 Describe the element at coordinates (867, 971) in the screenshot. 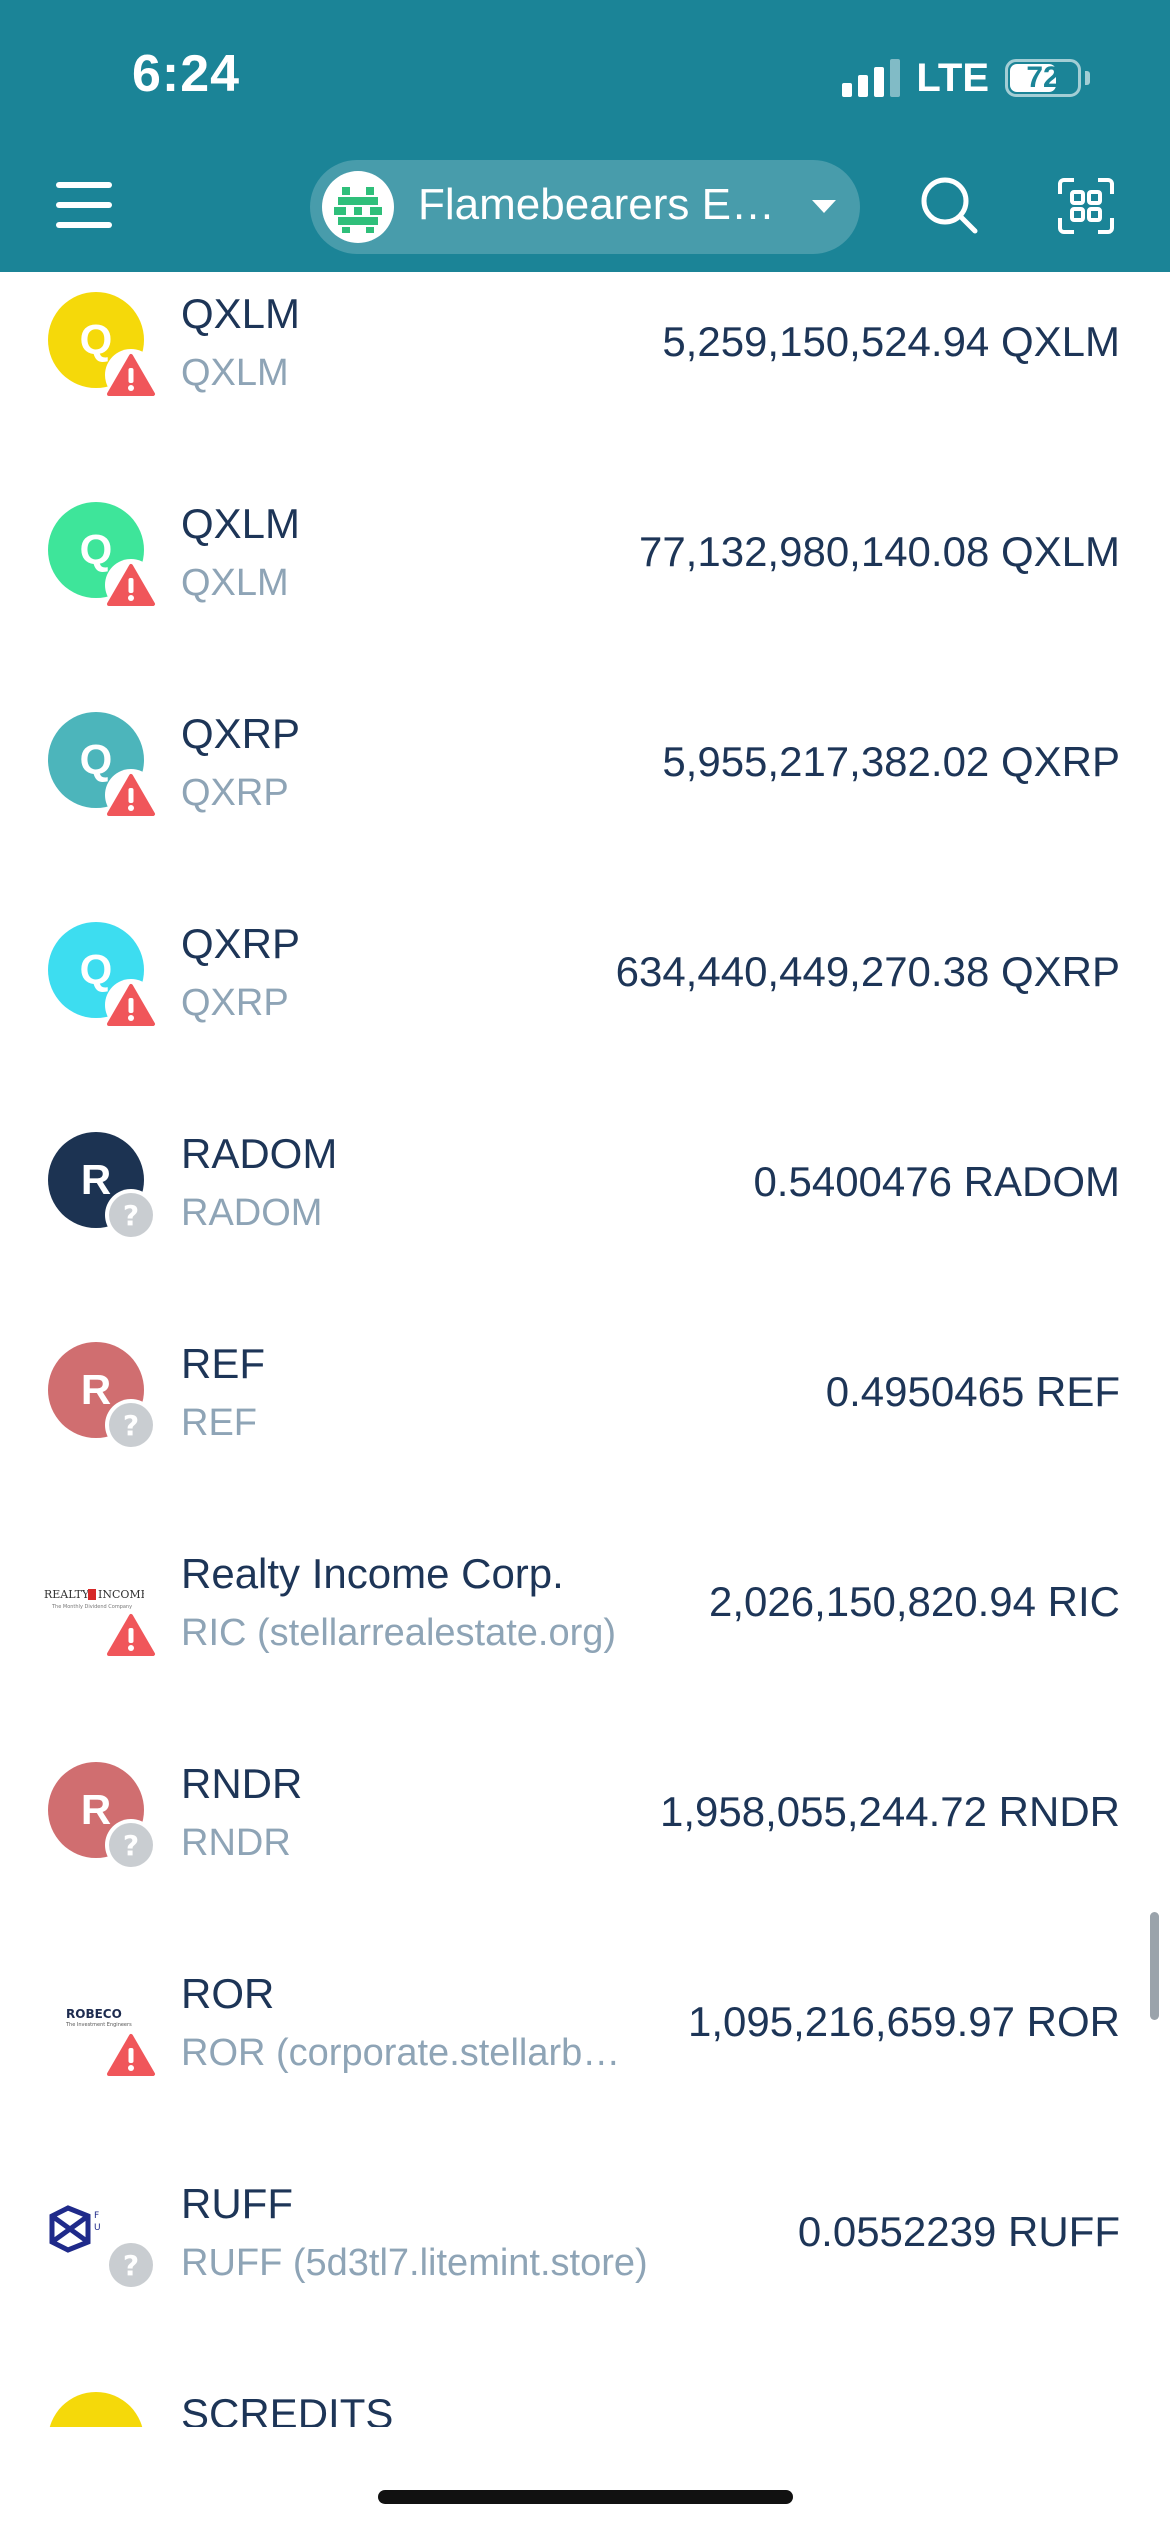

I see `asset-balance: 634,440,449,270.38 QXRP` at that location.